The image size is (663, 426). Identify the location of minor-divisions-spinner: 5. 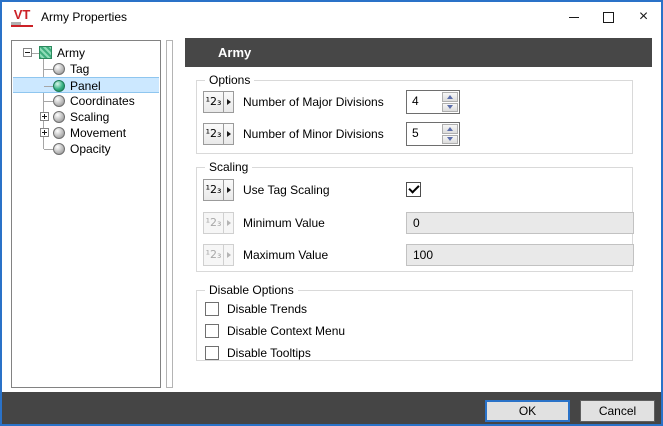
(433, 134).